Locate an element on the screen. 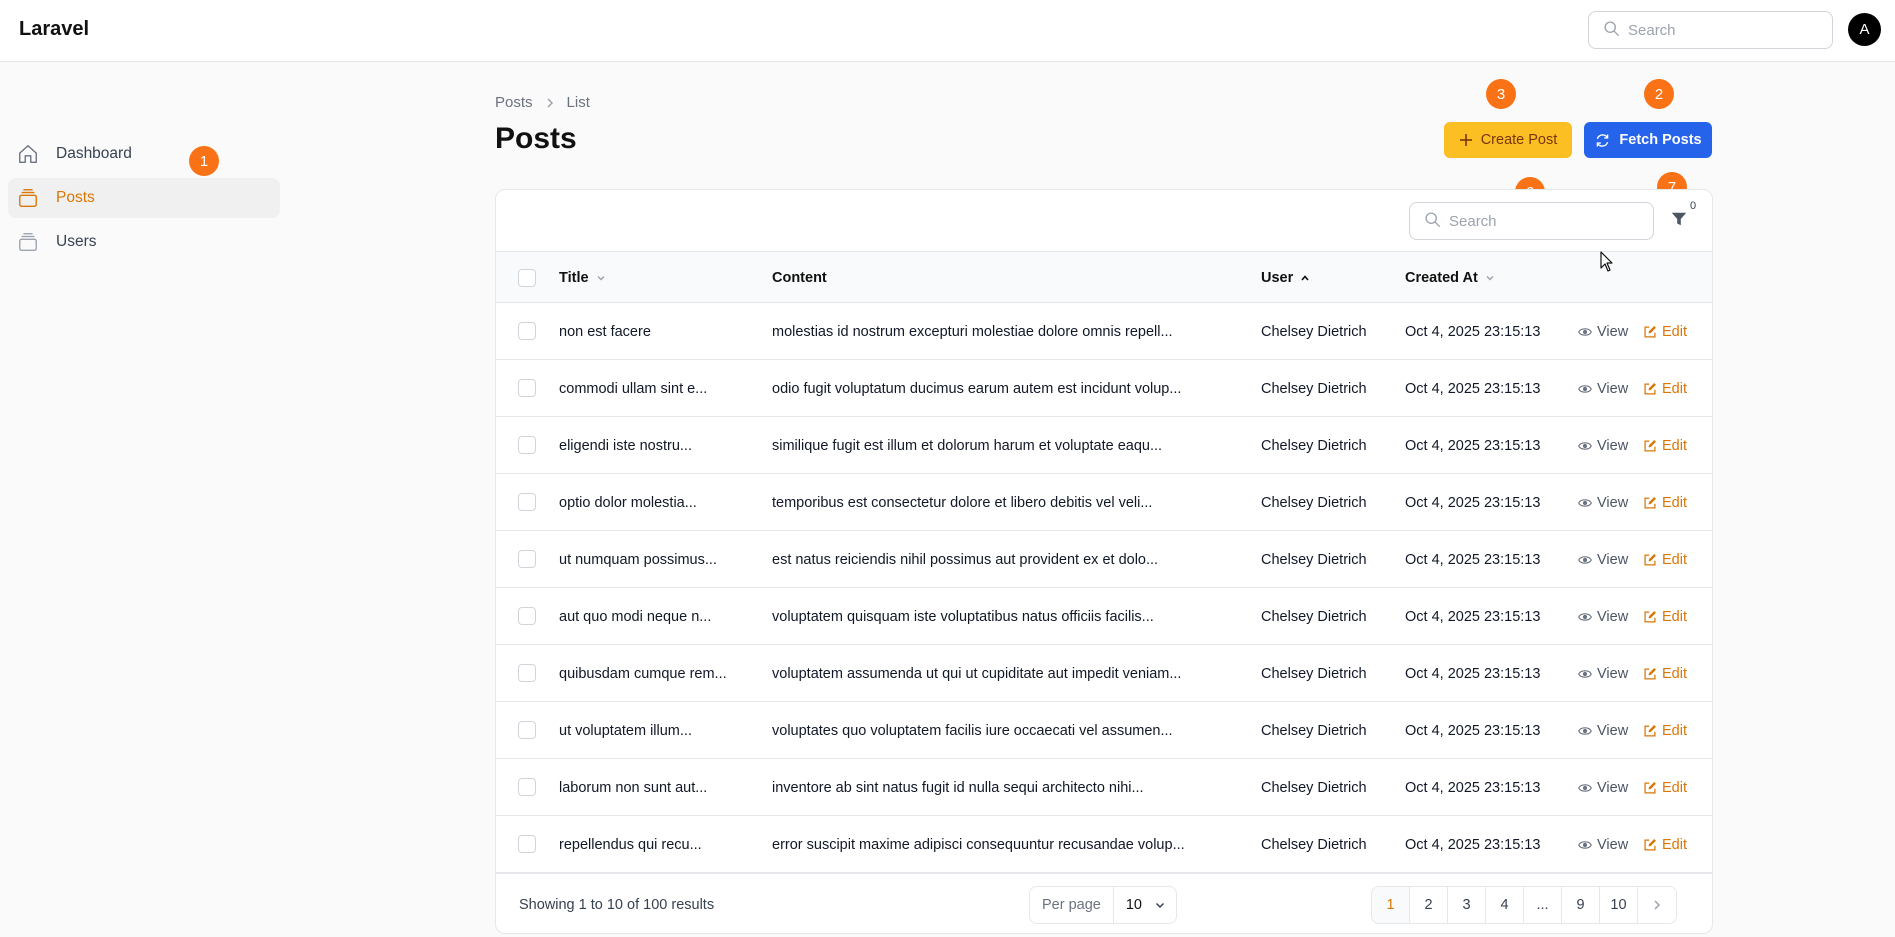 Image resolution: width=1895 pixels, height=937 pixels. page-button: 3 is located at coordinates (1467, 905).